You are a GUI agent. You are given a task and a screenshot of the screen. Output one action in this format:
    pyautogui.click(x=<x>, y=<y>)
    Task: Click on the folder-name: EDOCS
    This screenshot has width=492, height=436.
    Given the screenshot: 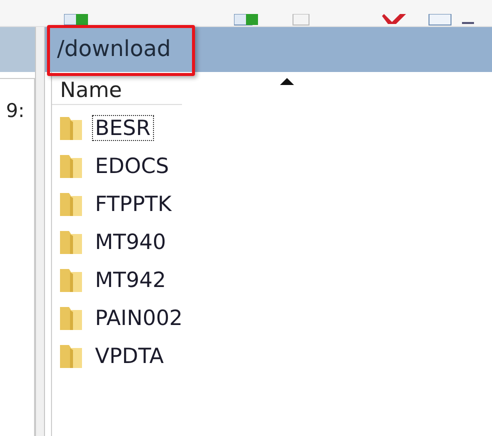 What is the action you would take?
    pyautogui.click(x=132, y=166)
    